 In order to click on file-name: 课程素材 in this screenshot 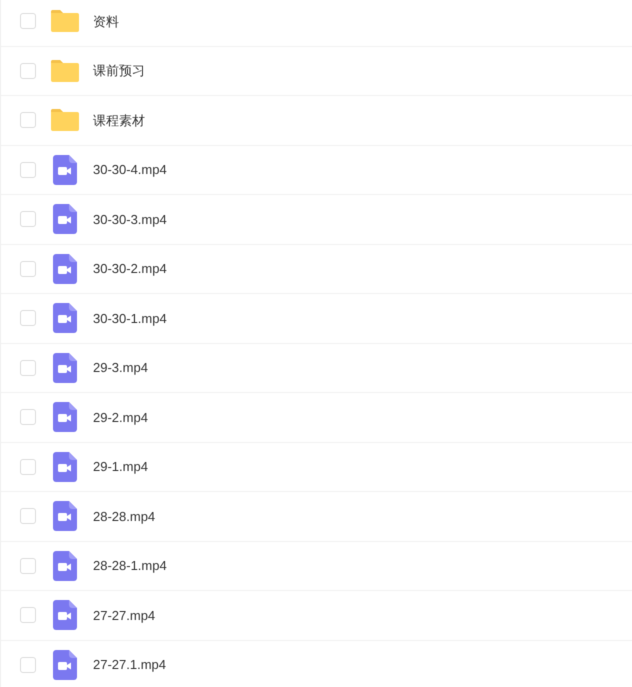, I will do `click(119, 120)`.